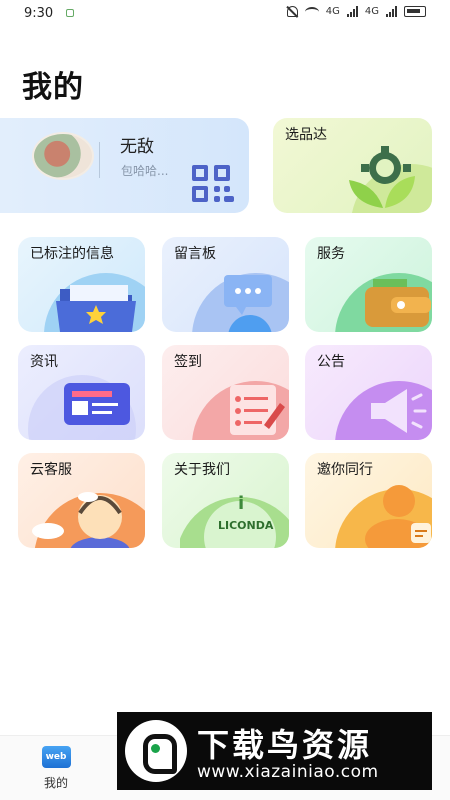  I want to click on chat-bubble-icon, so click(240, 302).